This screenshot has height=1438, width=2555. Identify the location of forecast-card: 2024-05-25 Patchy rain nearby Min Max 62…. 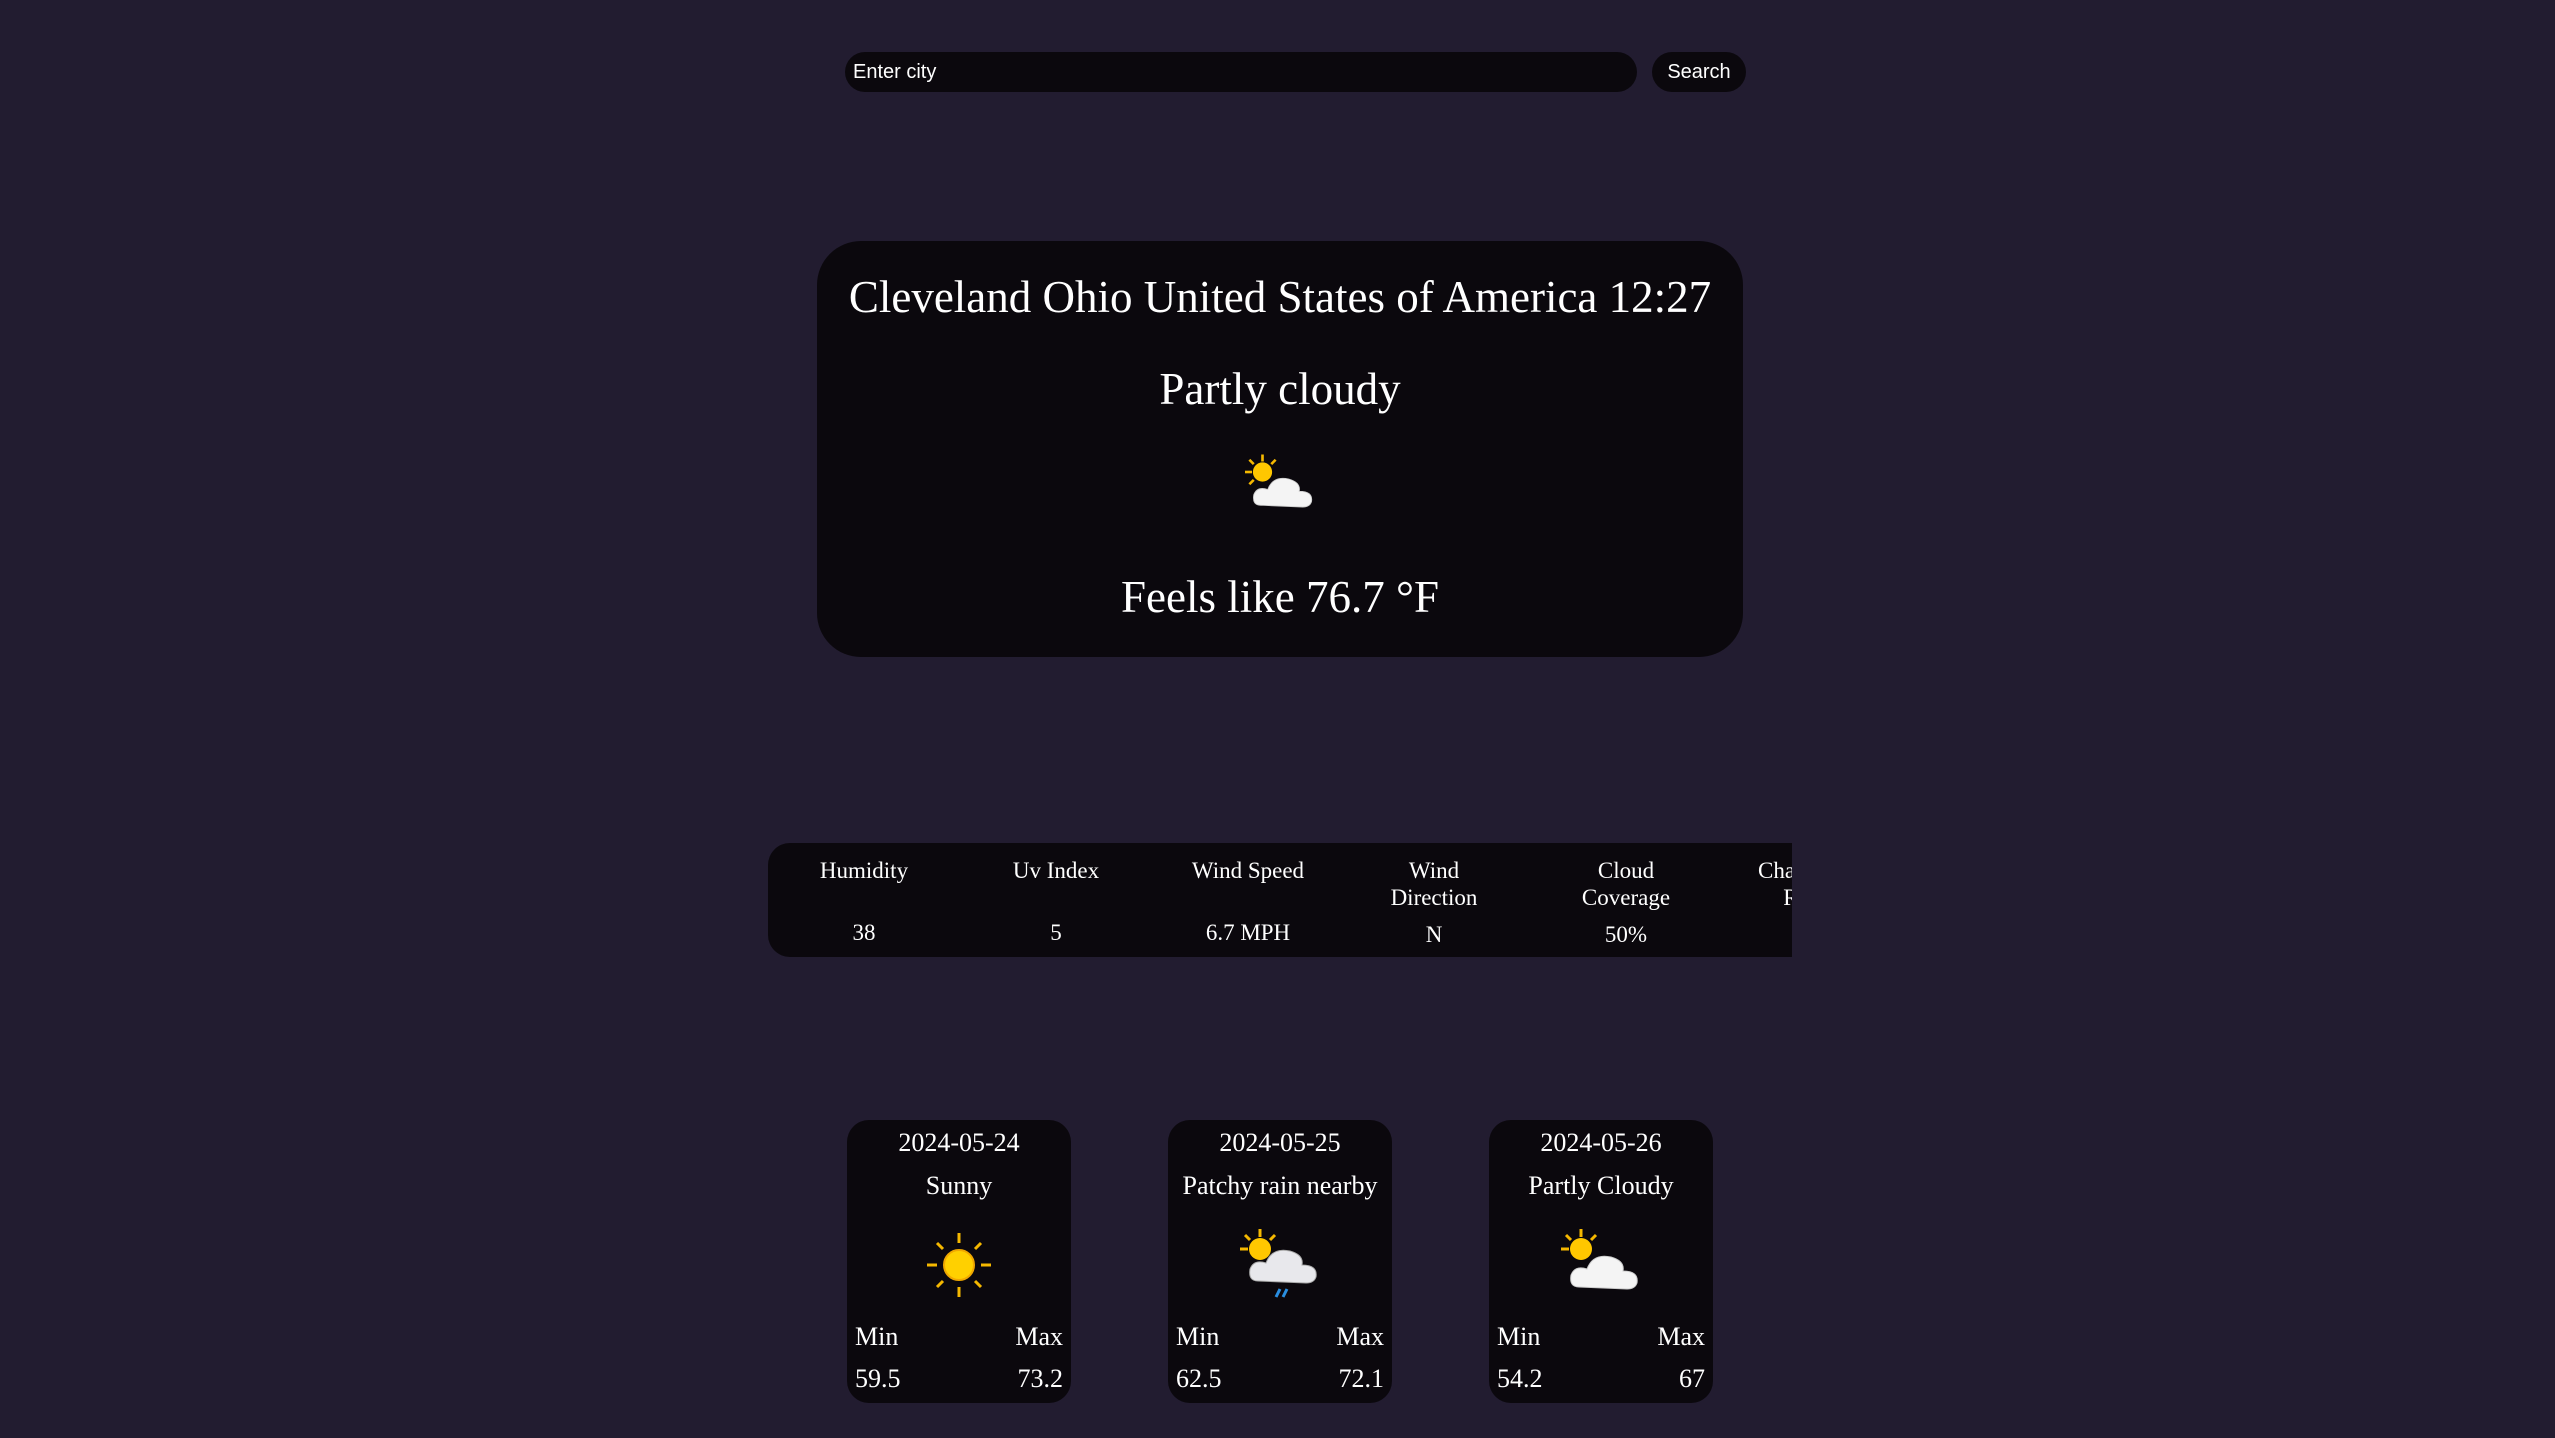
(1280, 1261).